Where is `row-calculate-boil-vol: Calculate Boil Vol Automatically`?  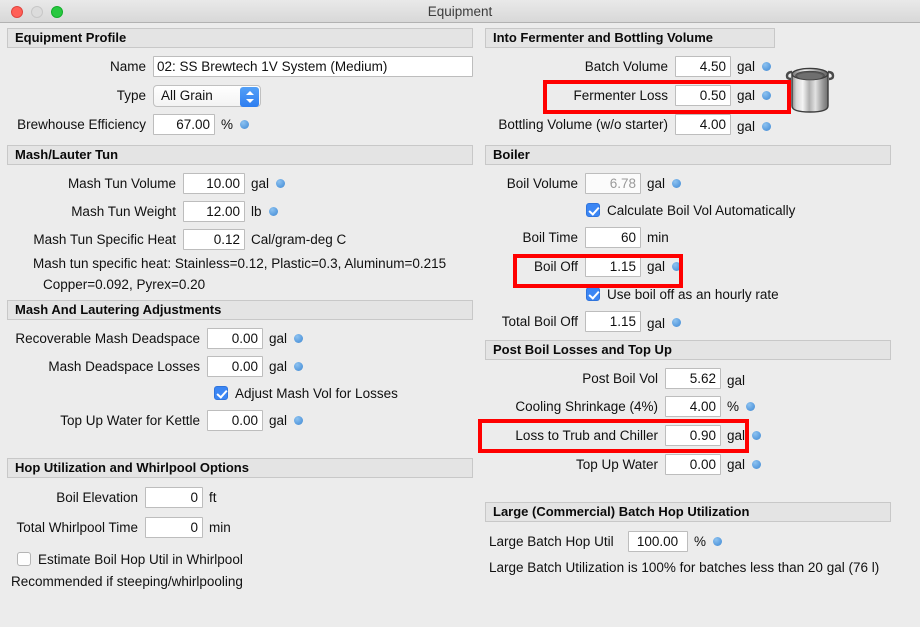
row-calculate-boil-vol: Calculate Boil Vol Automatically is located at coordinates (699, 210).